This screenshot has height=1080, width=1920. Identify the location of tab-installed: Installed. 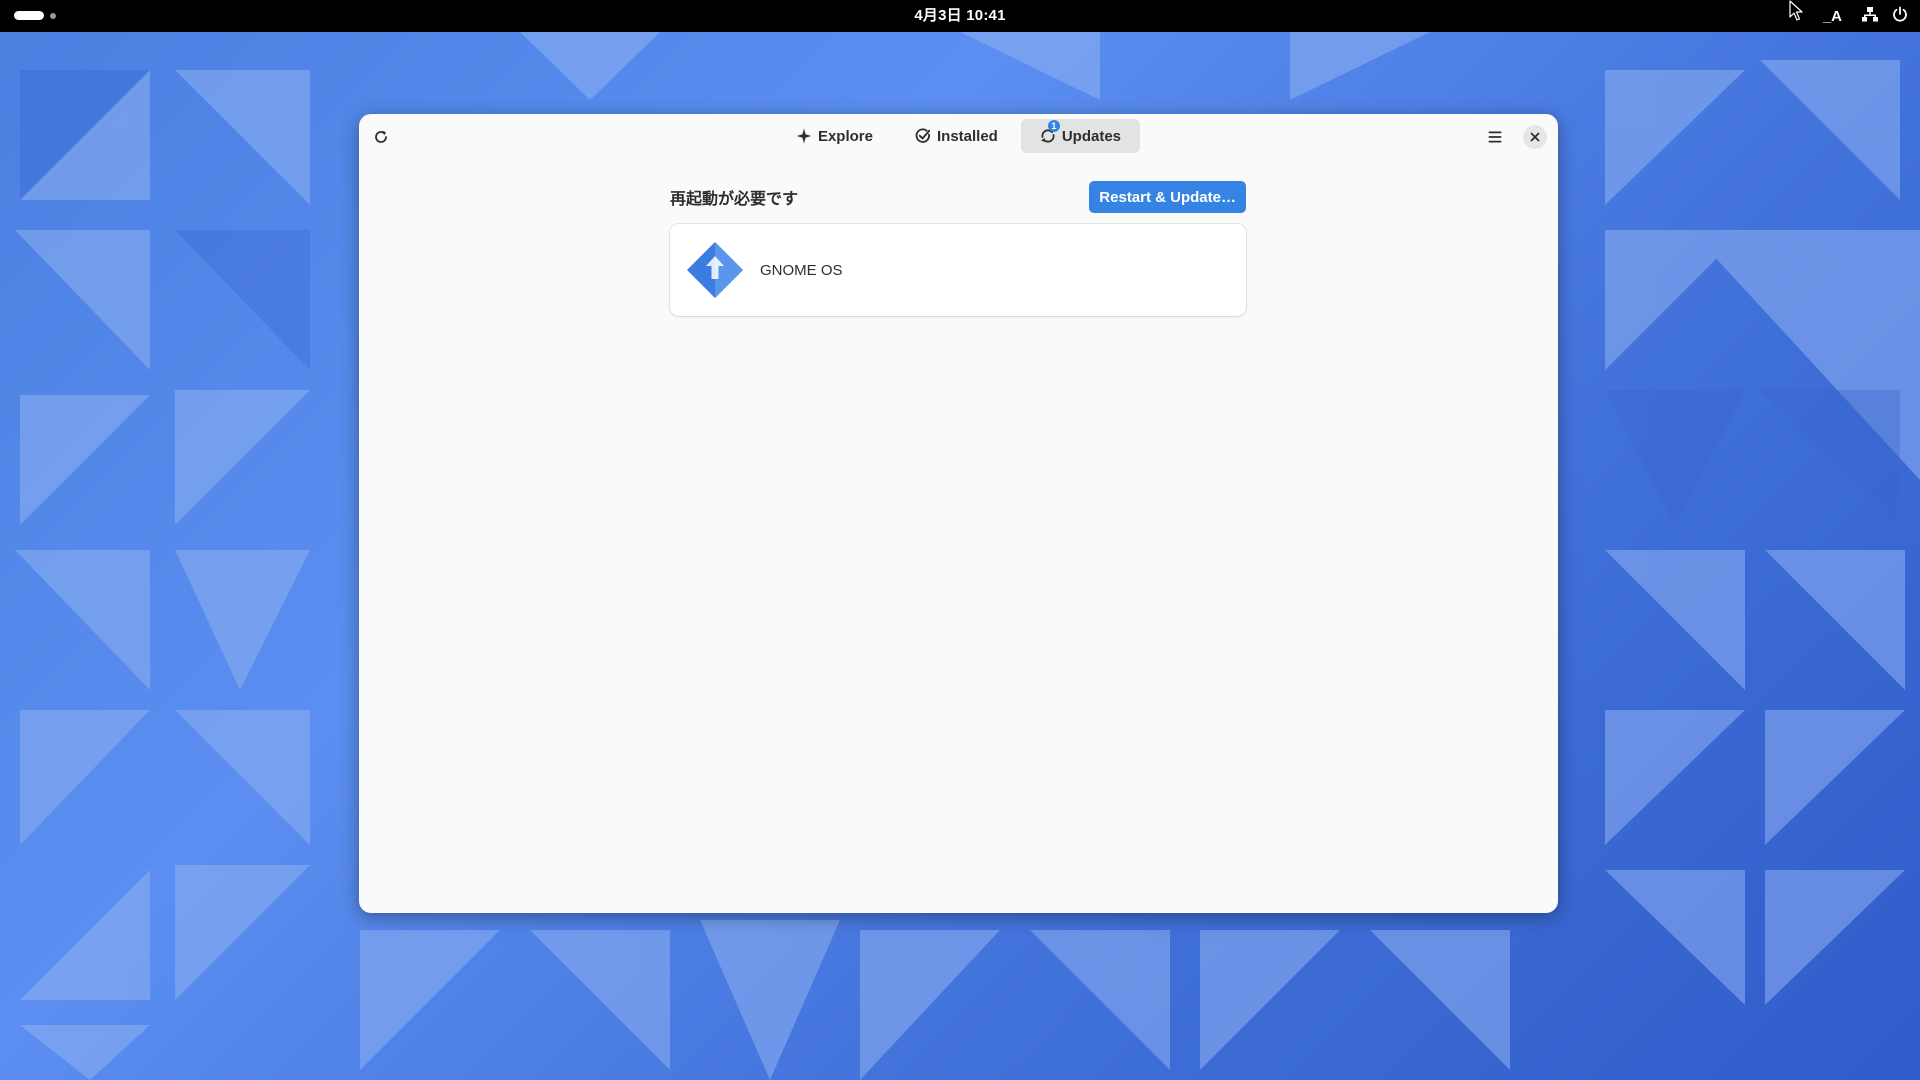
(956, 136).